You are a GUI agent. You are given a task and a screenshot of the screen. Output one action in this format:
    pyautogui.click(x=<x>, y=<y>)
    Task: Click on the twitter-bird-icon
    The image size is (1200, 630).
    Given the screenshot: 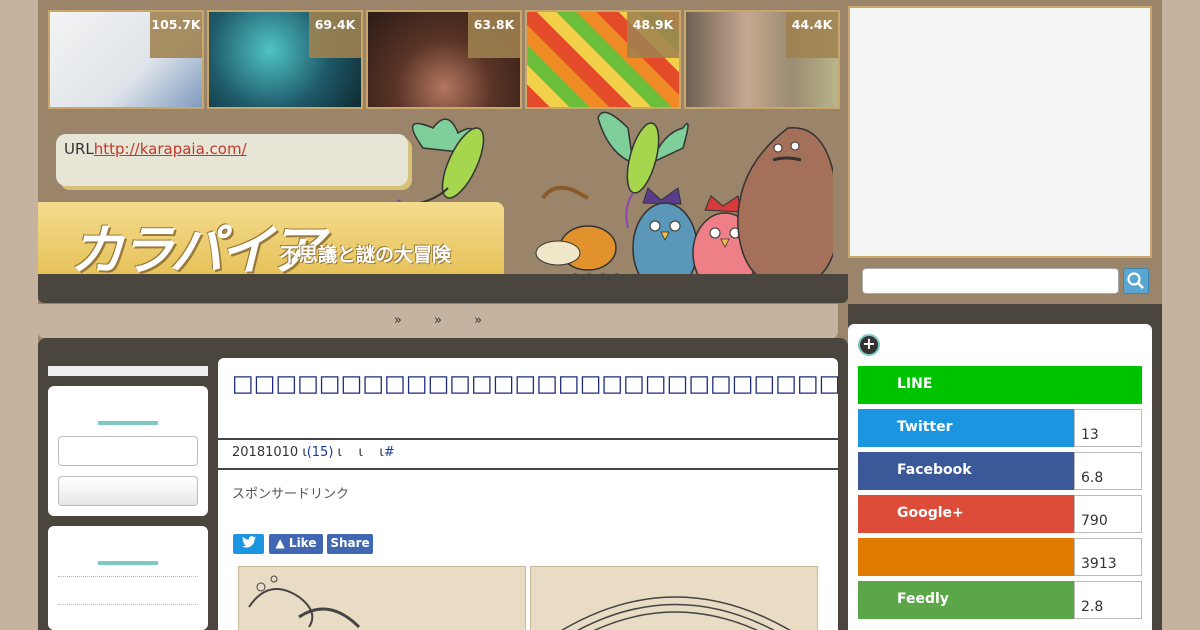 What is the action you would take?
    pyautogui.click(x=248, y=542)
    